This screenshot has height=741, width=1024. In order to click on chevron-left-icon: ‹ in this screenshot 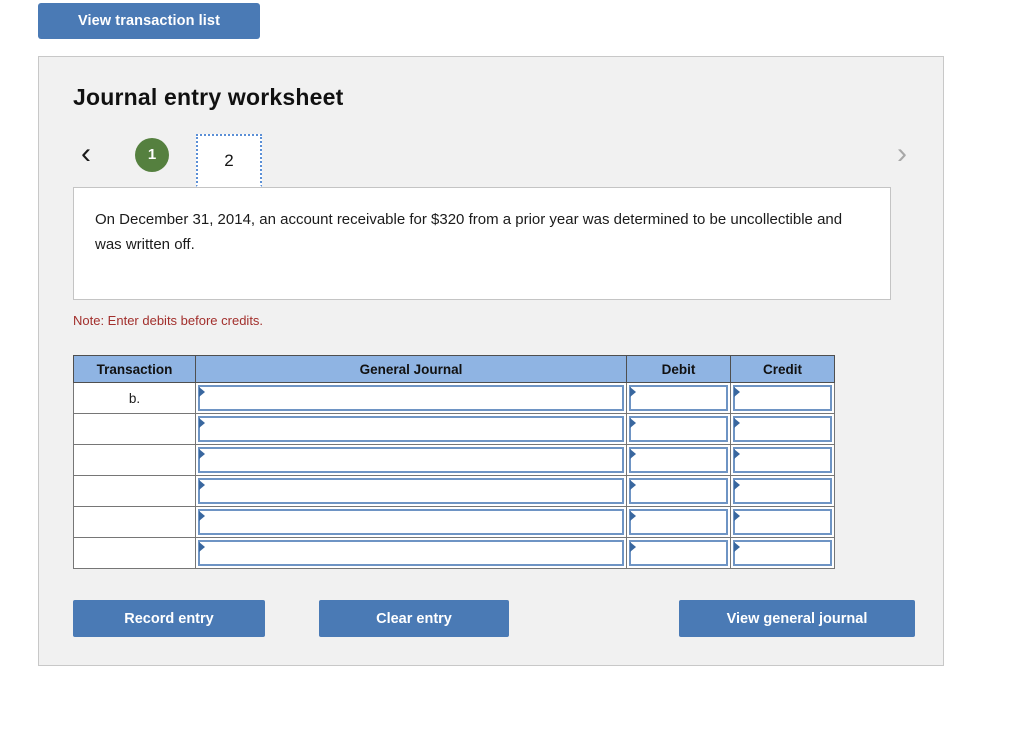, I will do `click(86, 155)`.